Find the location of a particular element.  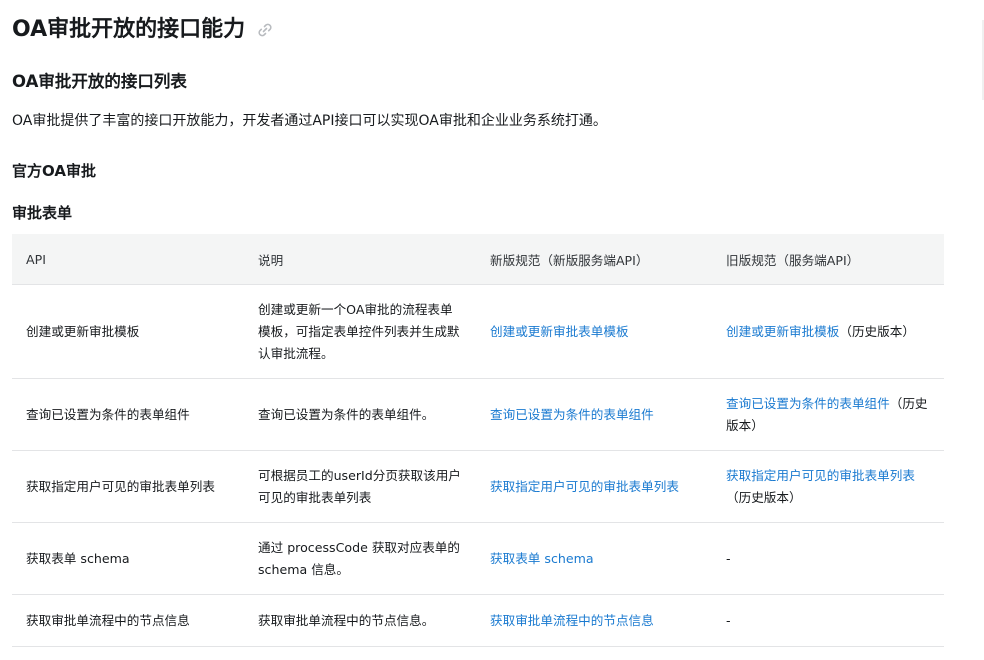

old-spec-cell: 获取指定用户可见的审批表单列表 （历史版本） is located at coordinates (828, 486).